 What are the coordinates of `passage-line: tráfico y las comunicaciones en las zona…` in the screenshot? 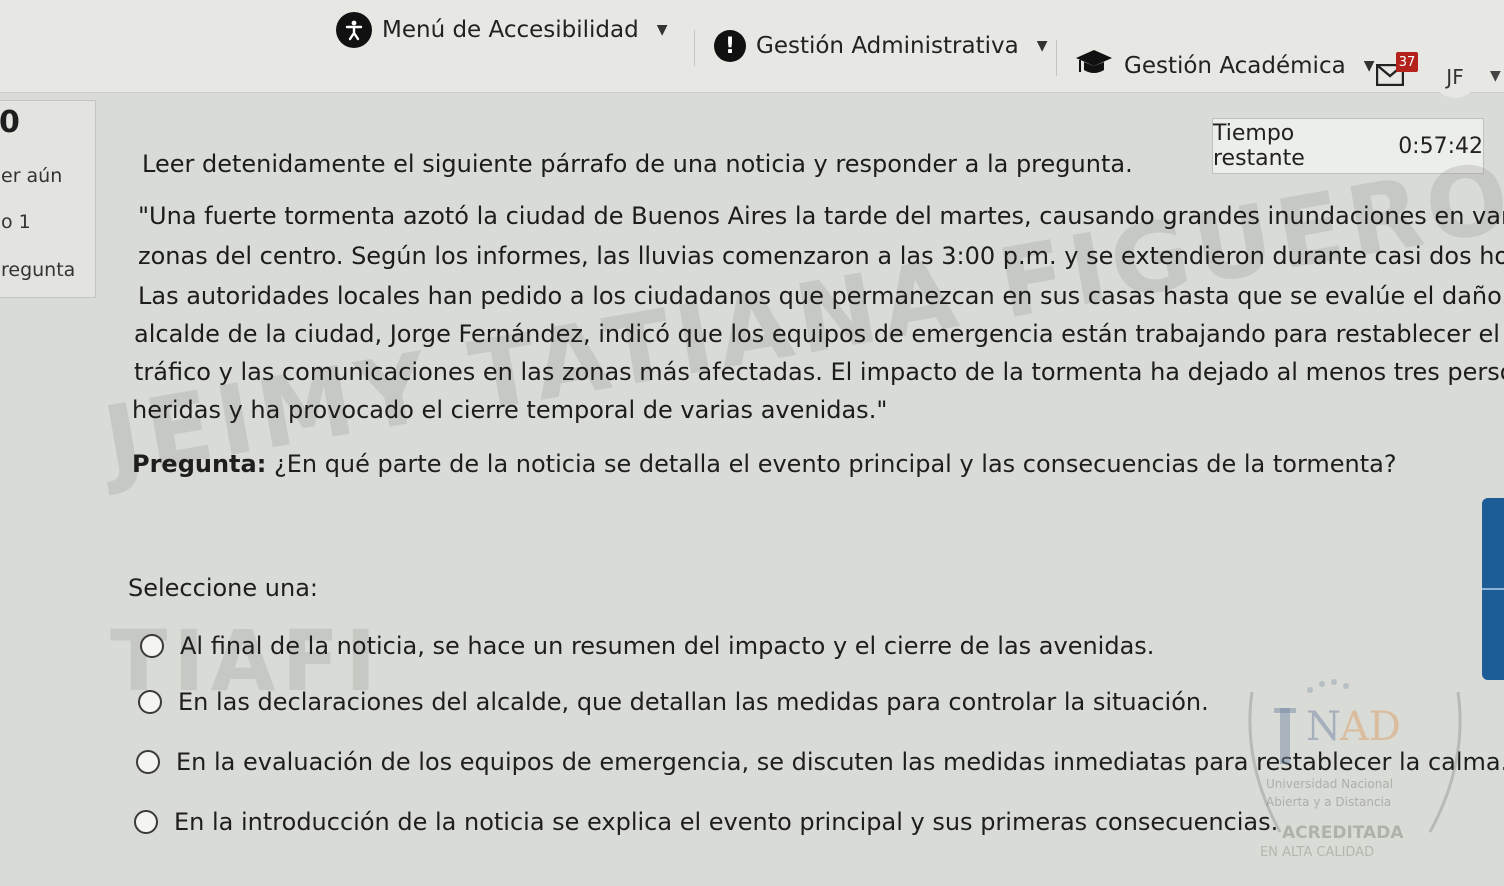 It's located at (819, 372).